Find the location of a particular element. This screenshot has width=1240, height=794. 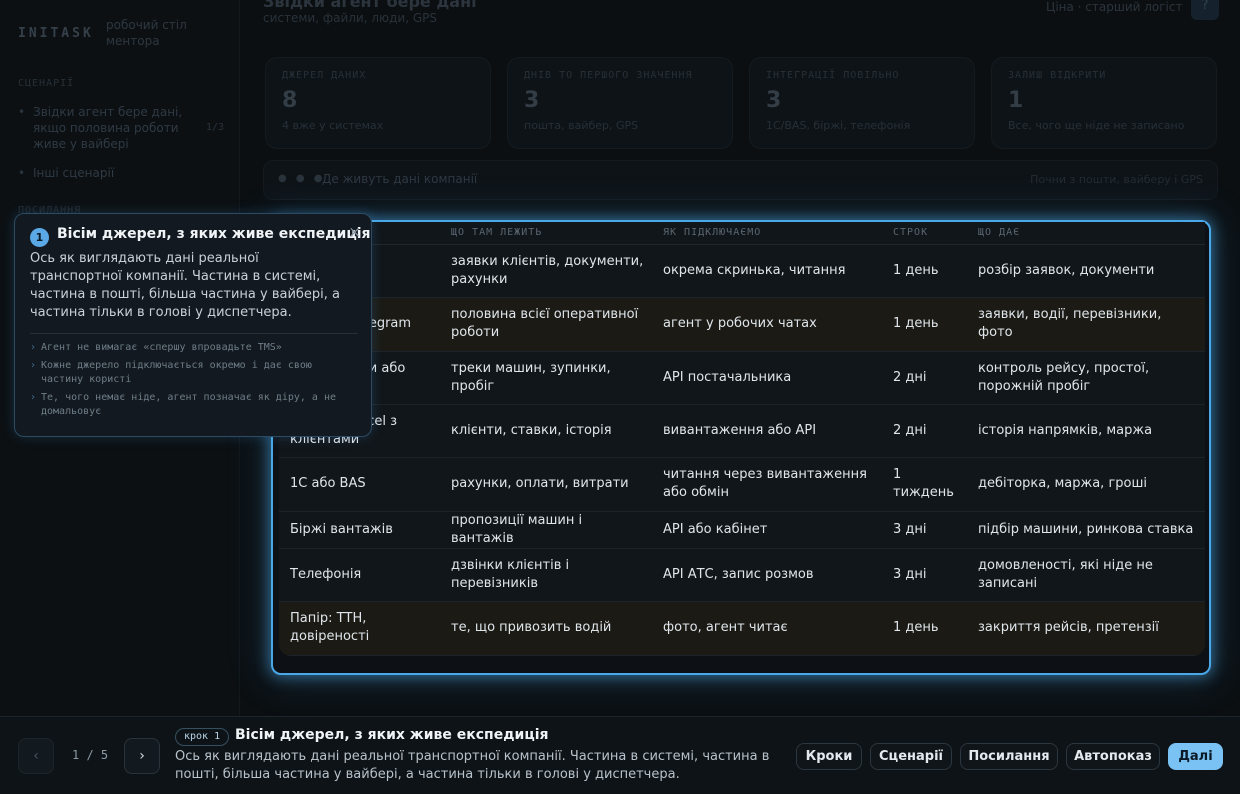

stat-value: 1 is located at coordinates (1016, 100).